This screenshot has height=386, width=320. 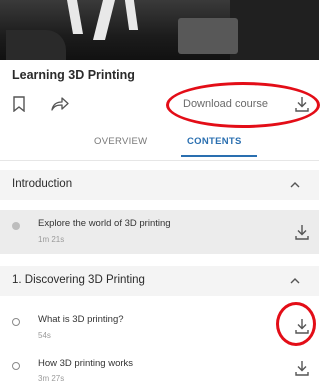 I want to click on section-header-discovering: 1. Discovering 3D Printing, so click(x=159, y=281).